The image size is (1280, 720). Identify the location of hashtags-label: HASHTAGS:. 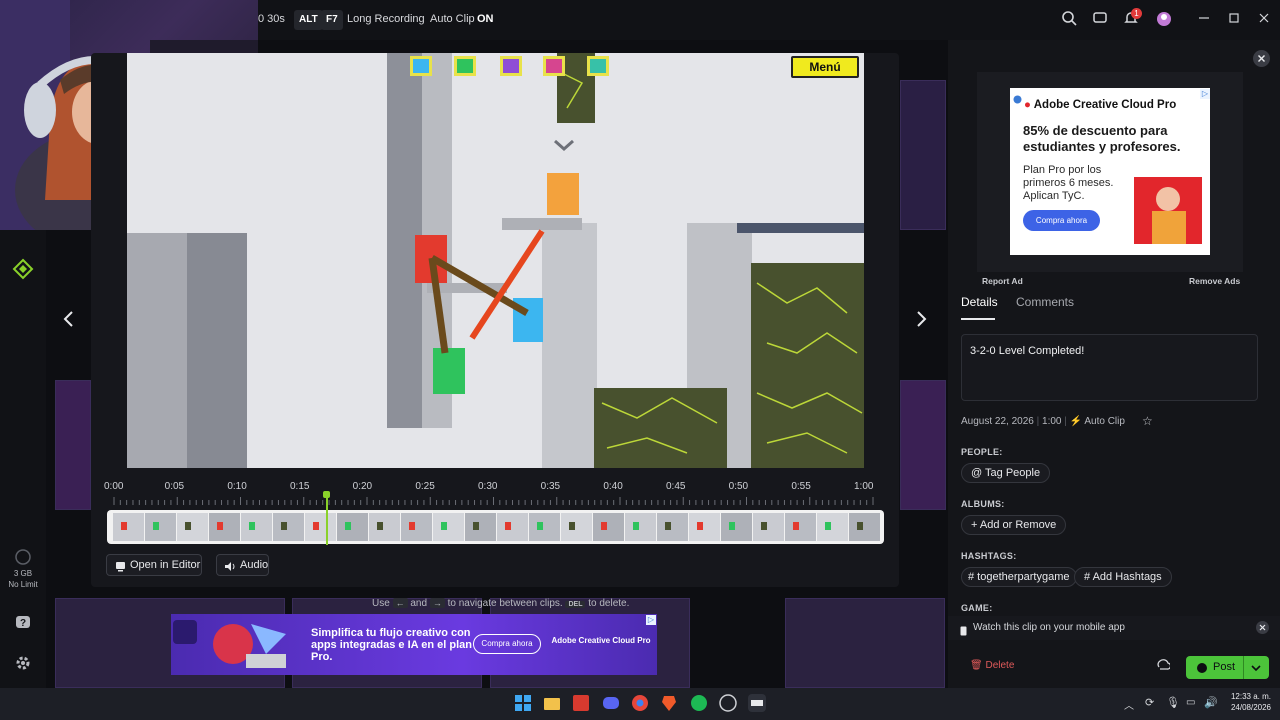
(989, 556).